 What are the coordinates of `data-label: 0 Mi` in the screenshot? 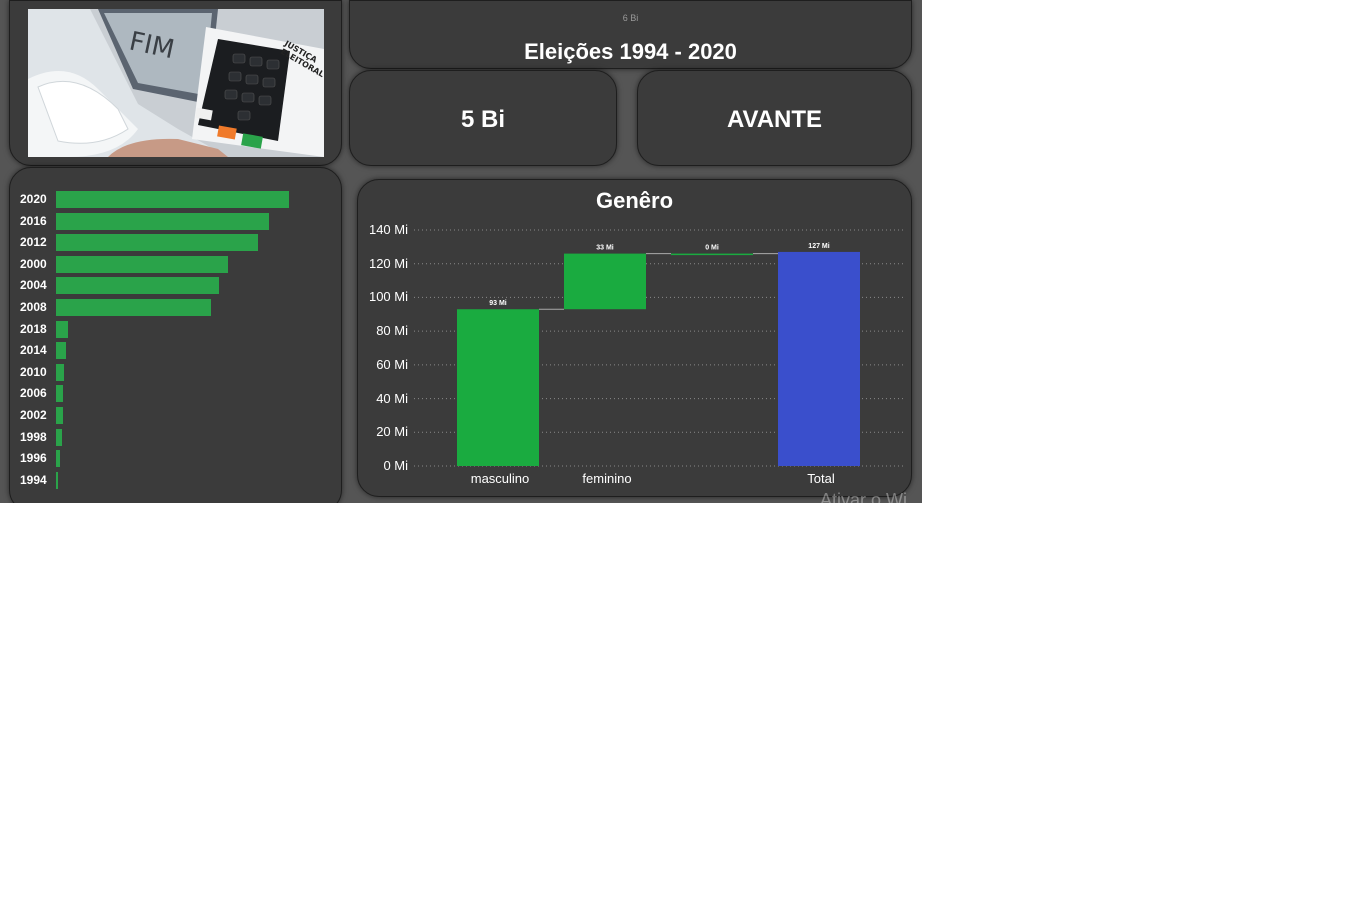 It's located at (712, 248).